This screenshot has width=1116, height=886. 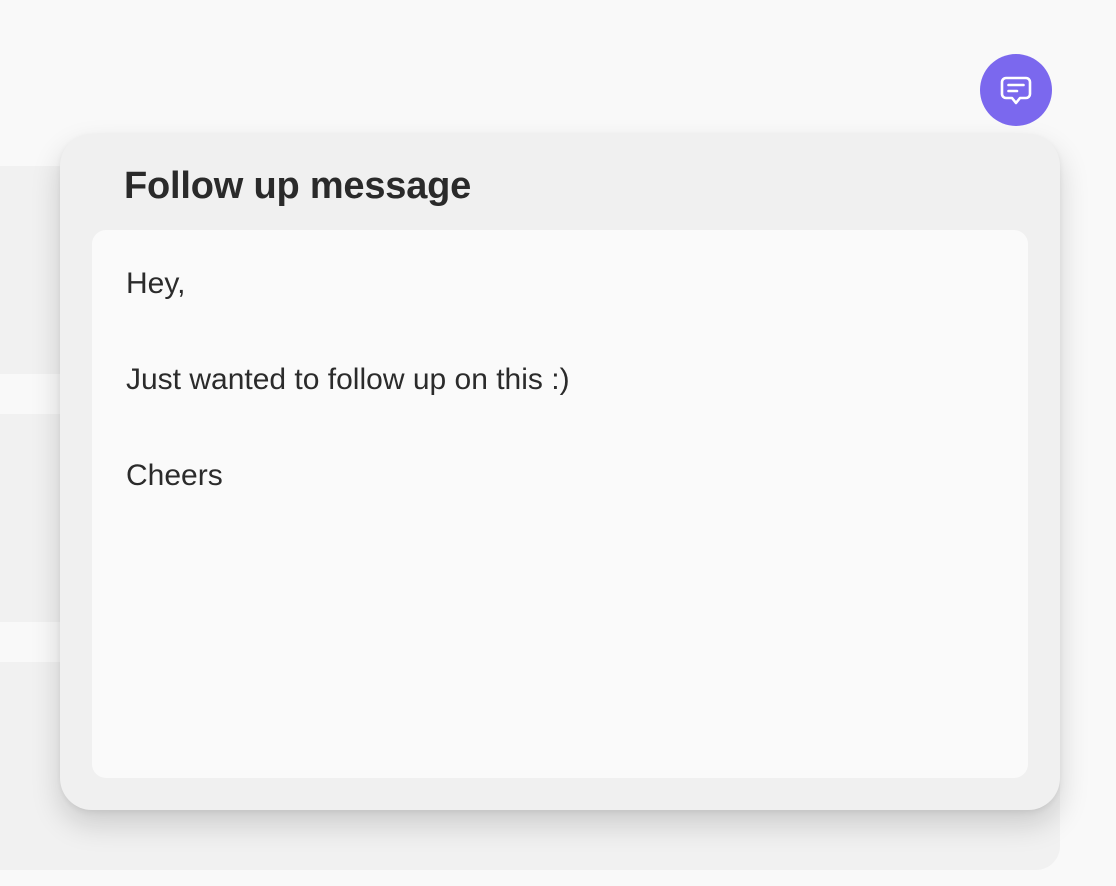 I want to click on popover-title: Follow up message, so click(x=298, y=186).